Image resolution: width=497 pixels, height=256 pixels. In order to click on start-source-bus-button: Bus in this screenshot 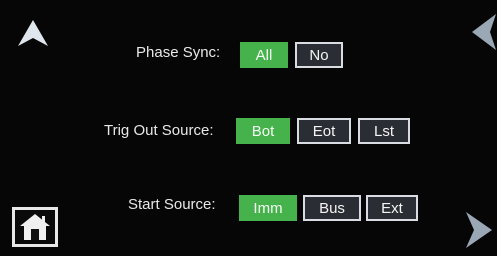, I will do `click(332, 208)`.